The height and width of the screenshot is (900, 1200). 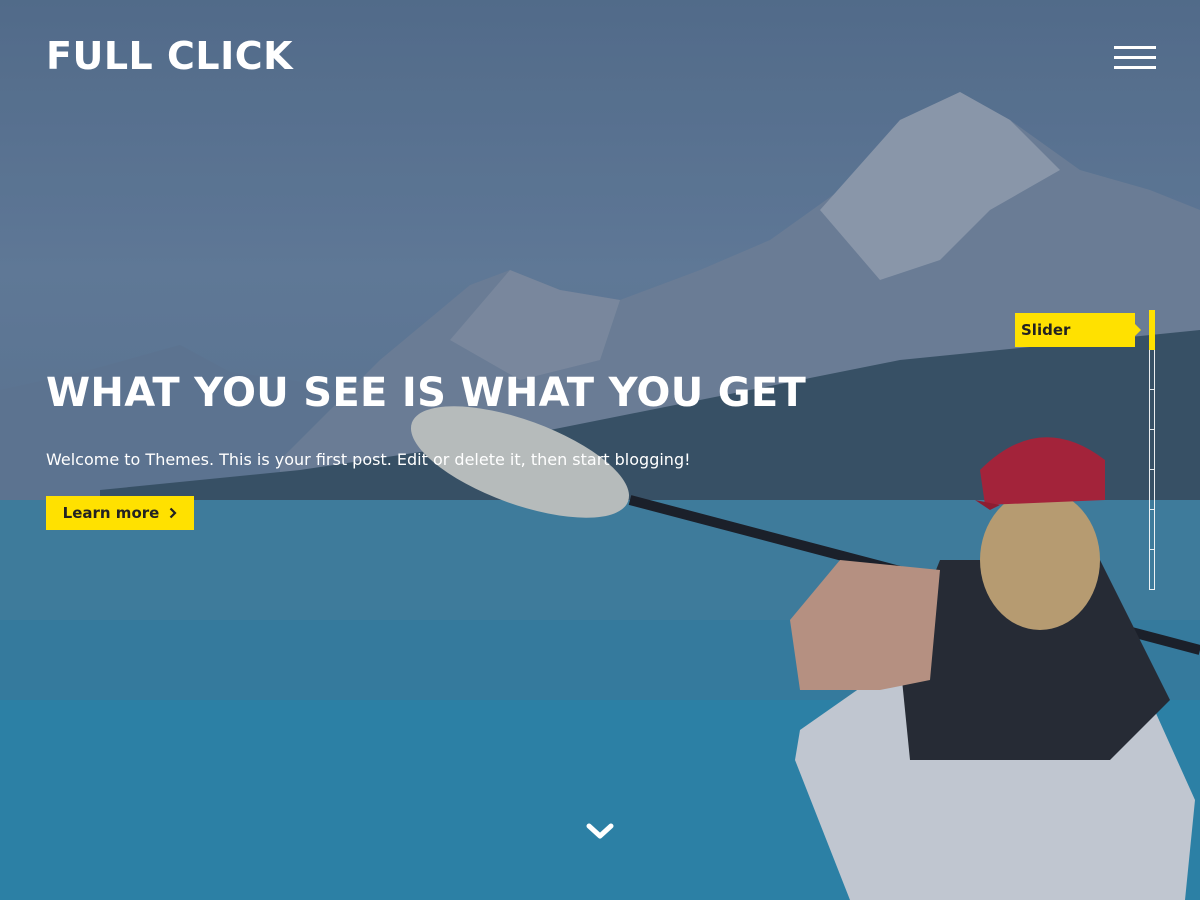 What do you see at coordinates (111, 513) in the screenshot?
I see `learn-more-label: Learn more` at bounding box center [111, 513].